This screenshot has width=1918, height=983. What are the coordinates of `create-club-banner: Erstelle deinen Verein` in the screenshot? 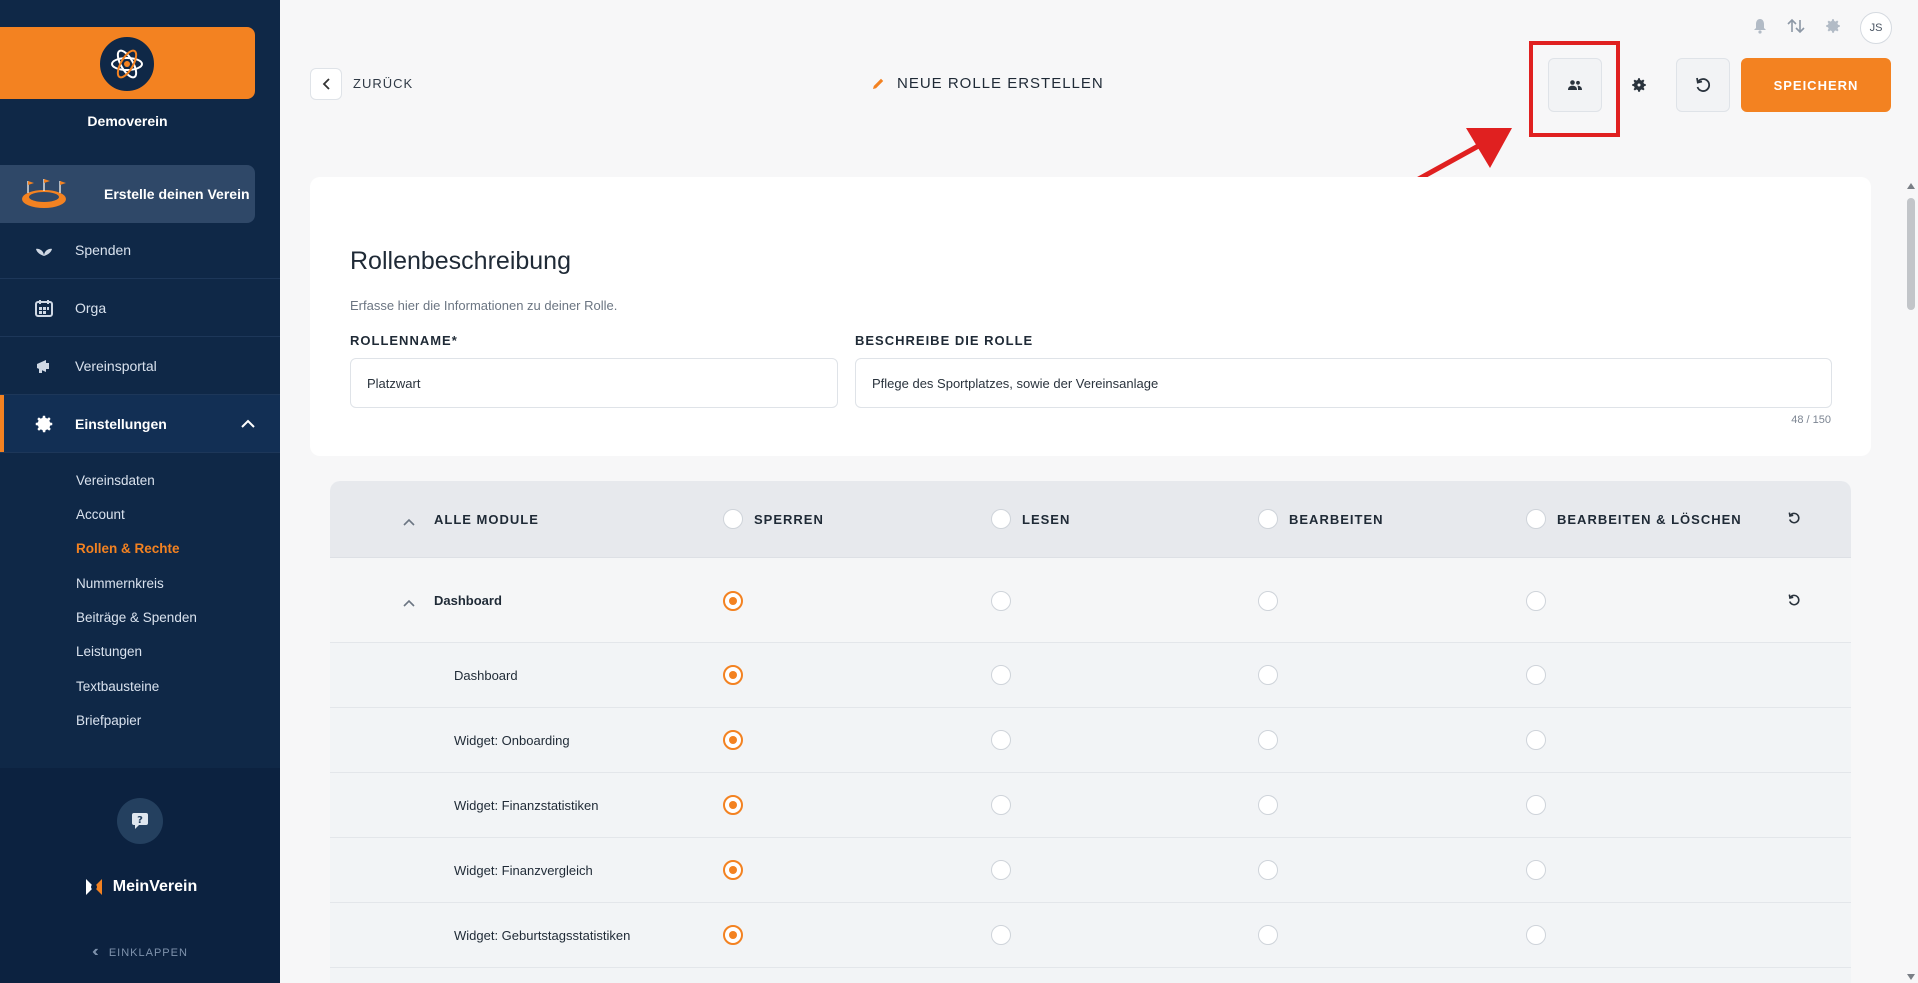 It's located at (127, 194).